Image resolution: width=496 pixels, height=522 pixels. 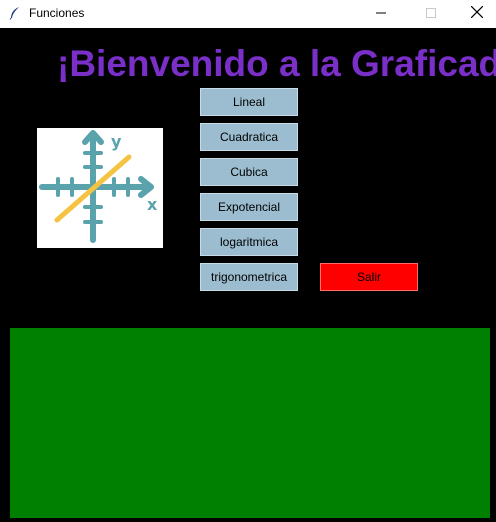 I want to click on maximize-button, so click(x=431, y=14).